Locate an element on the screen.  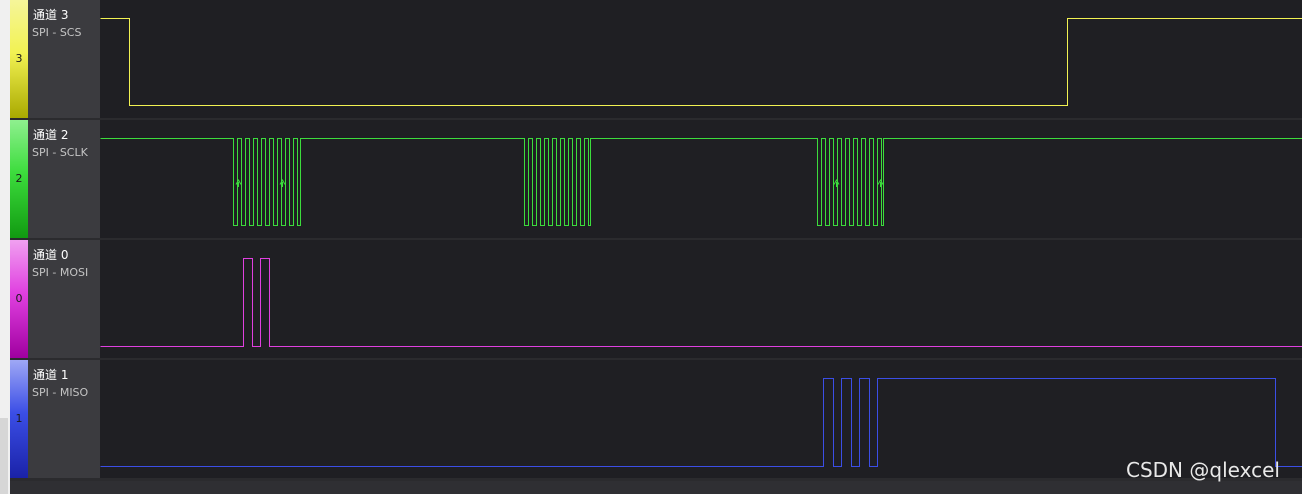
channel-number: 0 is located at coordinates (19, 298).